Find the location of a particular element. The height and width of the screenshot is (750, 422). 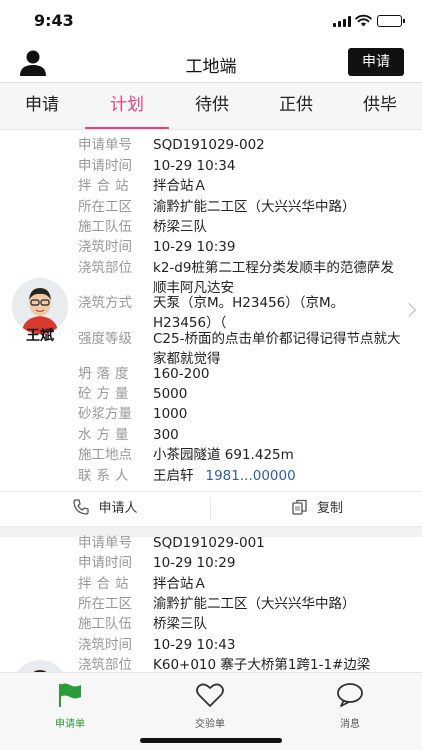

field-strength-grade: 强度等级 C25-桥面的点击单价都记得记得节点就大家都就觉得 is located at coordinates (239, 349).